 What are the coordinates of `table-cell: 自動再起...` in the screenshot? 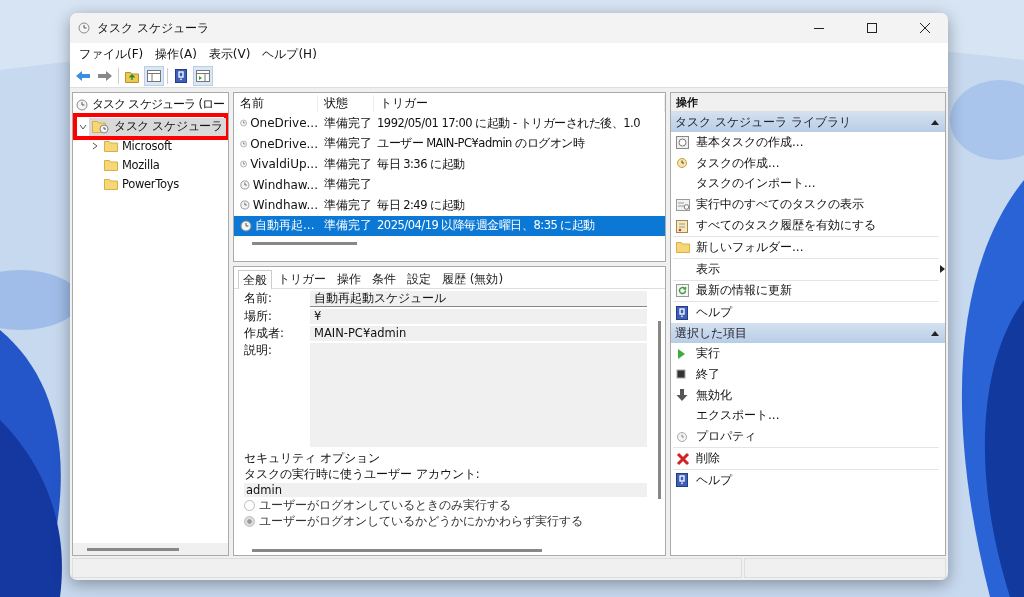 It's located at (276, 225).